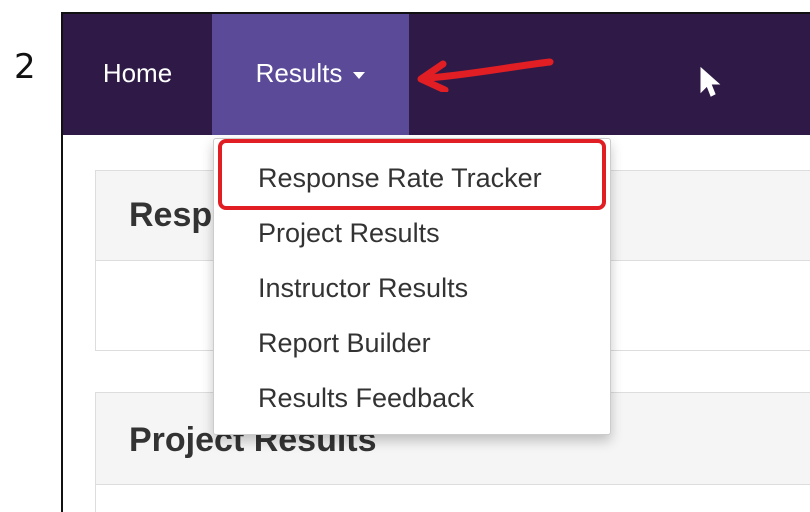  Describe the element at coordinates (710, 81) in the screenshot. I see `mouse-pointer-icon` at that location.